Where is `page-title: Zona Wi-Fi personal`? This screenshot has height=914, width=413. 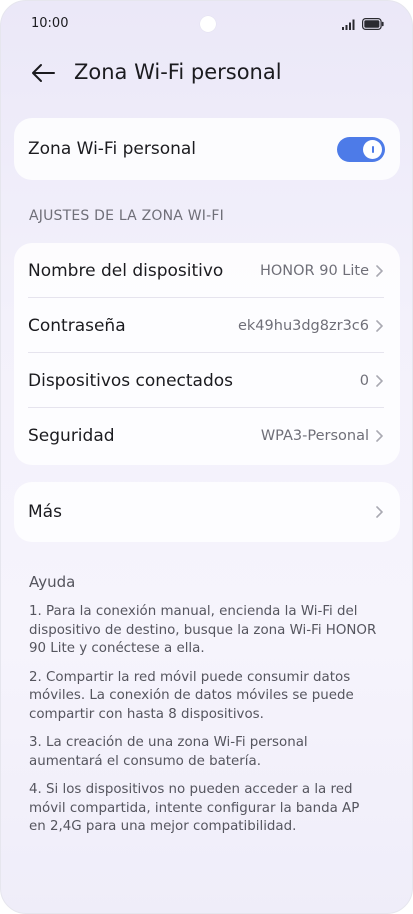 page-title: Zona Wi-Fi personal is located at coordinates (178, 72).